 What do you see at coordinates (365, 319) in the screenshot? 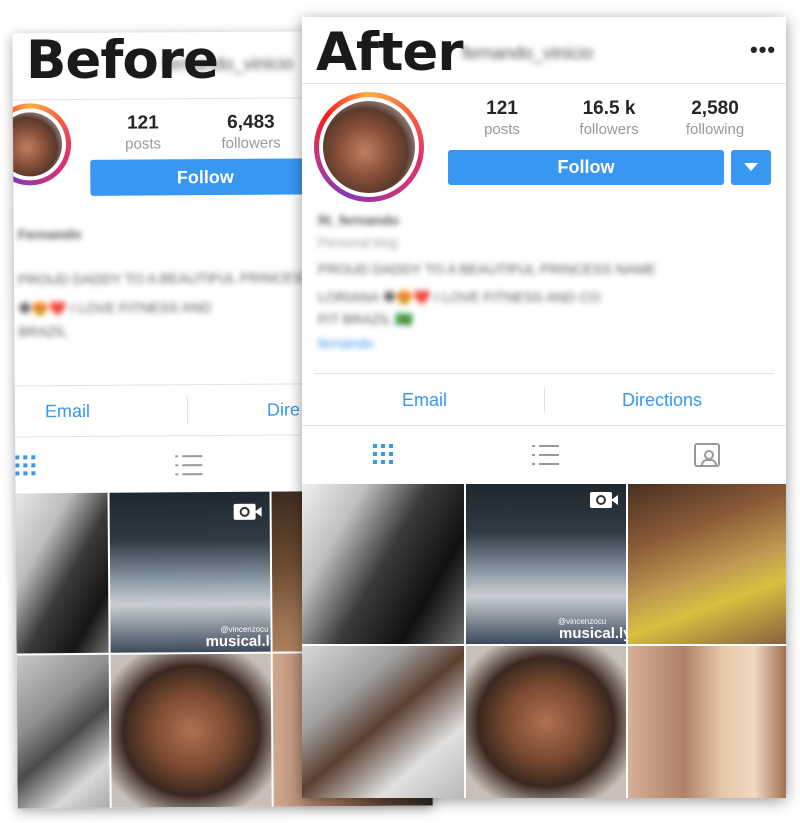
I see `after-bio-line-3: FIT BRAZIL 🇧🇷` at bounding box center [365, 319].